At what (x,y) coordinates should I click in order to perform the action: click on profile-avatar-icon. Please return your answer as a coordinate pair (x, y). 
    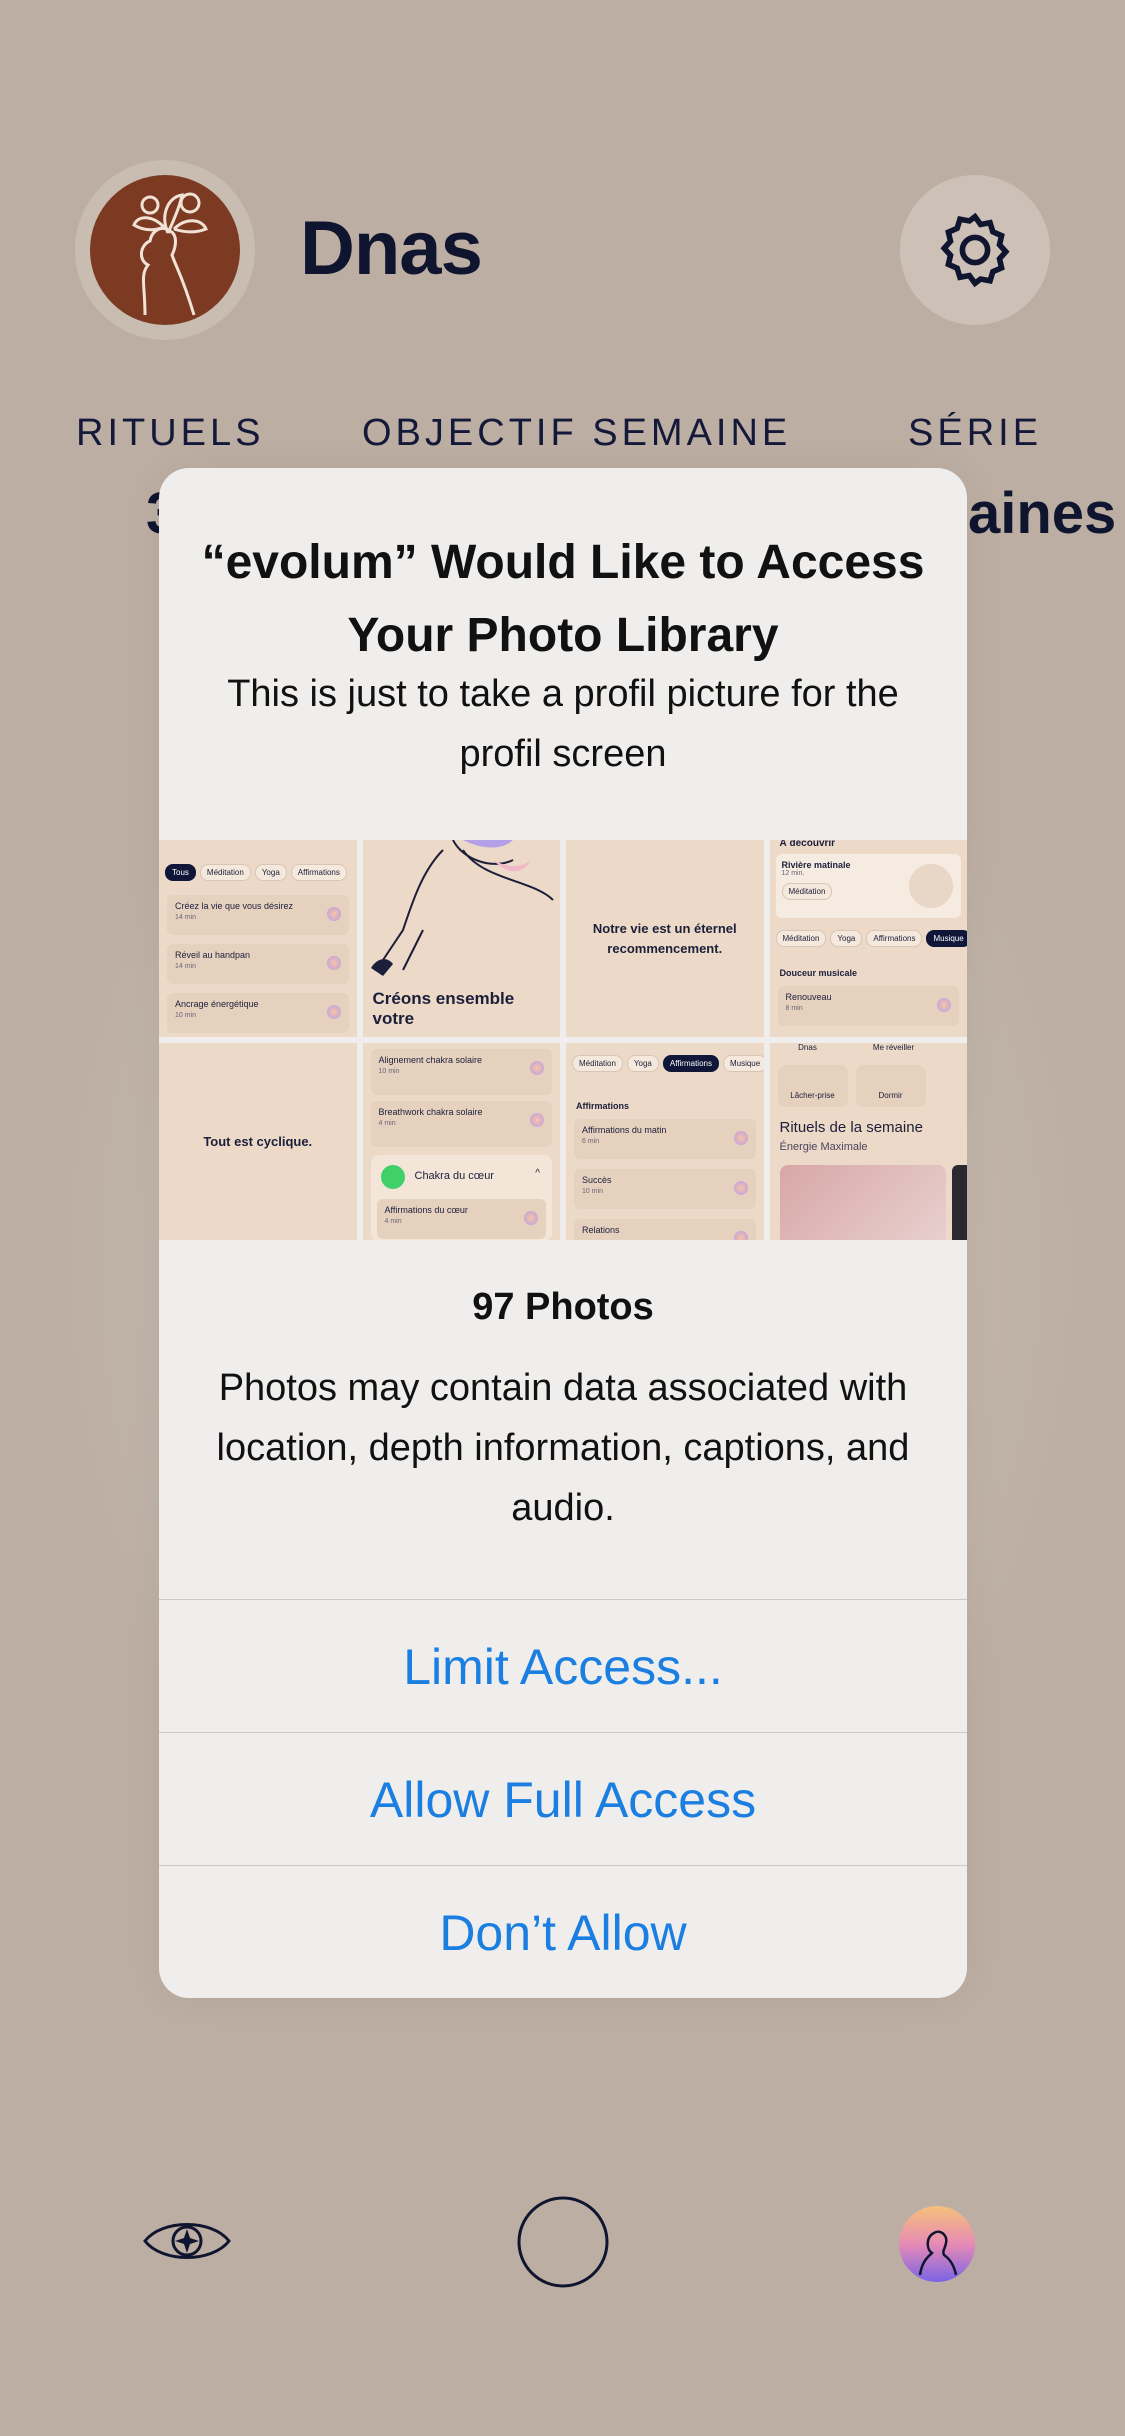
    Looking at the image, I should click on (937, 2246).